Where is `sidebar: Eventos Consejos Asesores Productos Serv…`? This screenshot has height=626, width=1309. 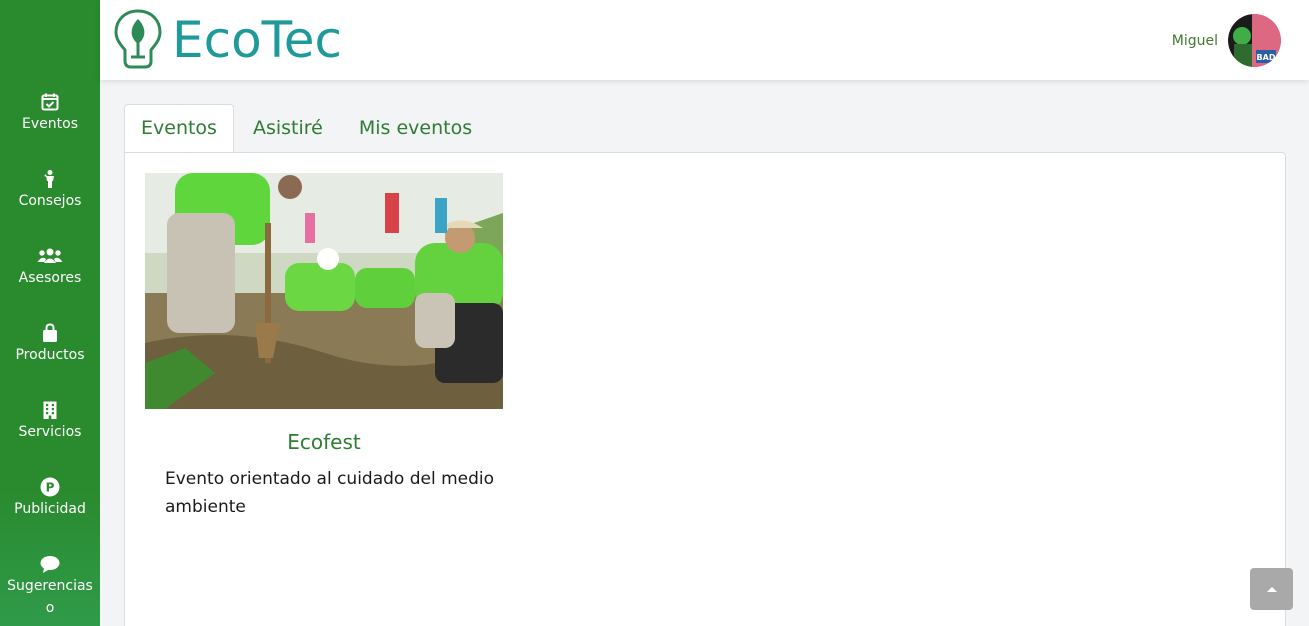
sidebar: Eventos Consejos Asesores Productos Serv… is located at coordinates (50, 313).